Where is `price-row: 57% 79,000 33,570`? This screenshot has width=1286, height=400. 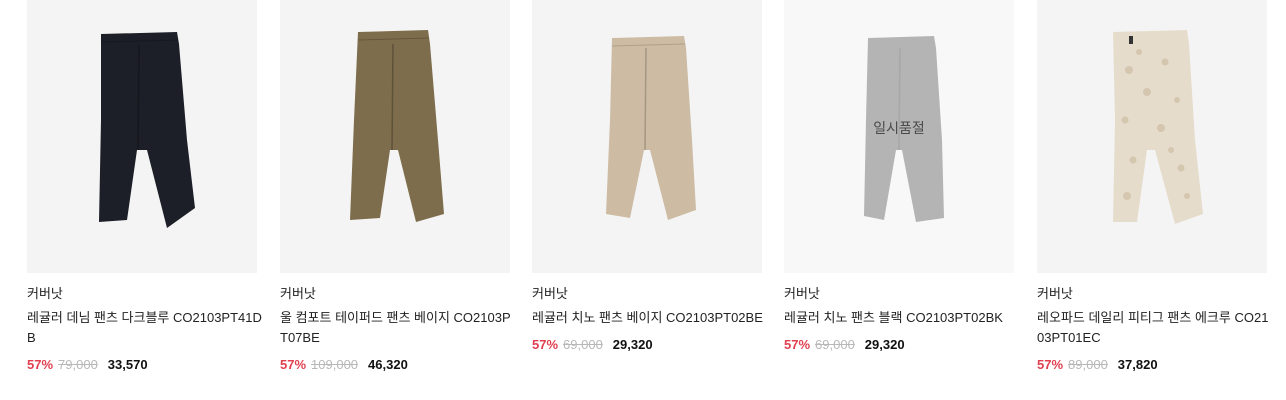
price-row: 57% 79,000 33,570 is located at coordinates (147, 365).